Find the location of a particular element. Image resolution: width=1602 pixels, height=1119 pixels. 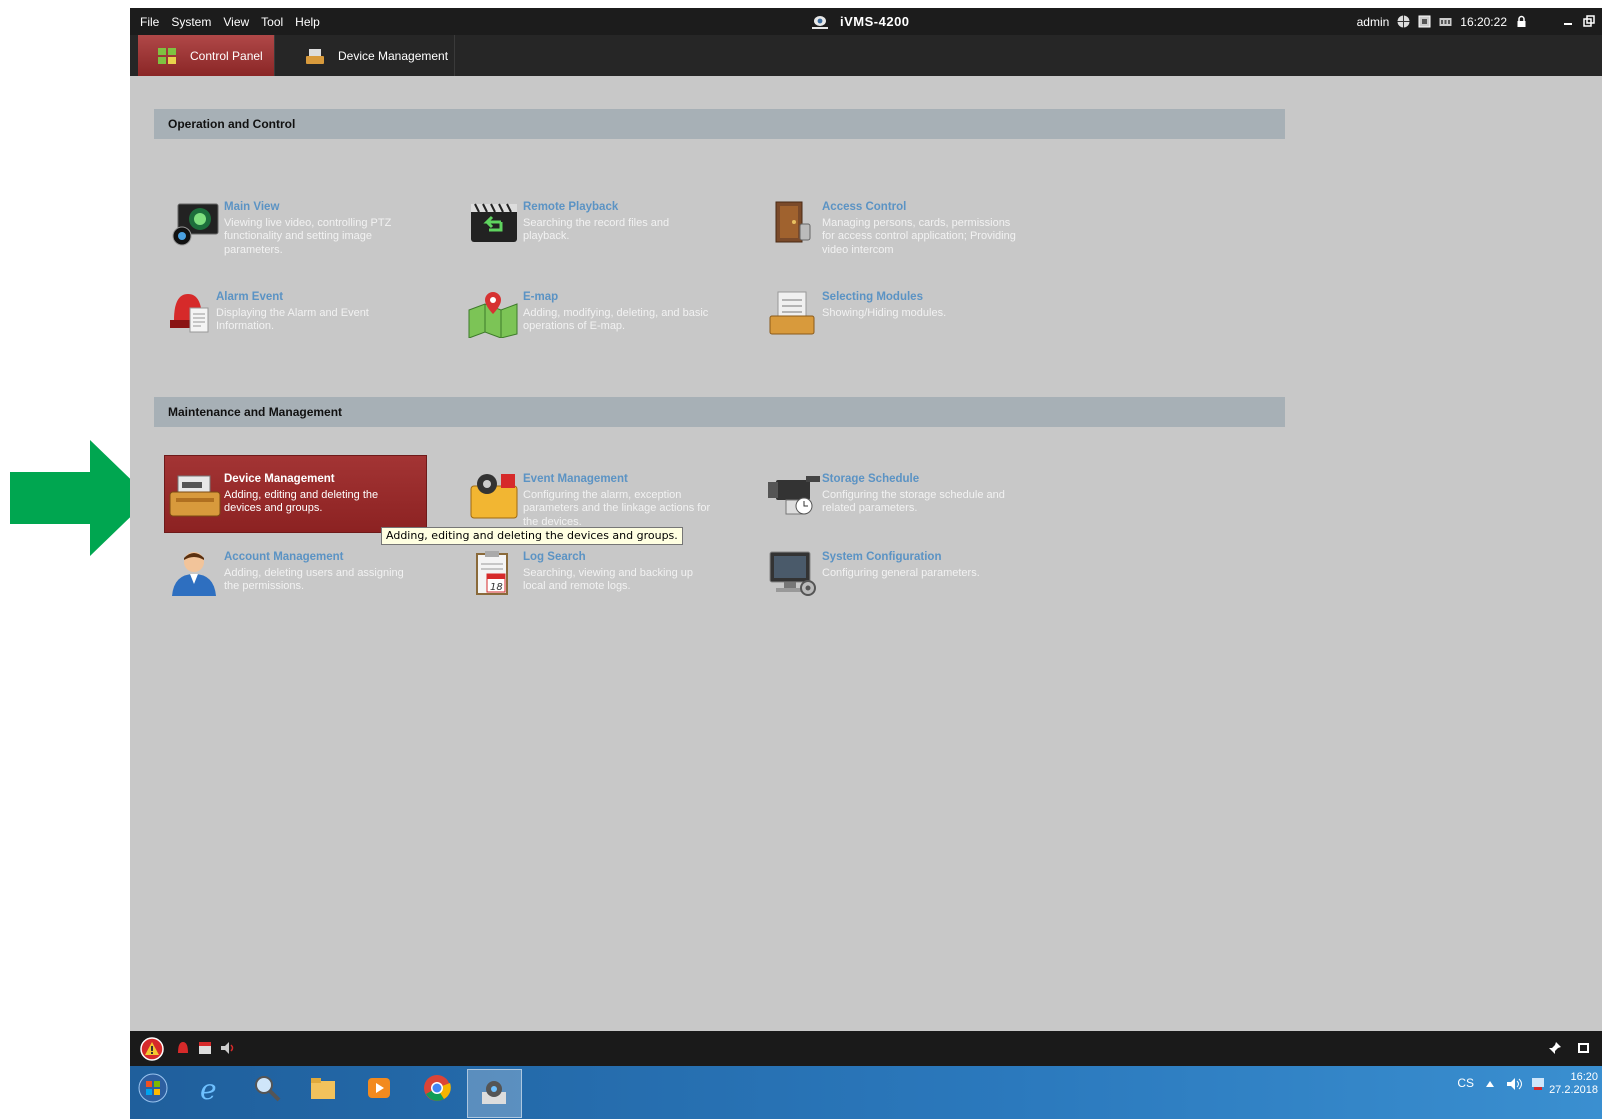

event-management-title: Event Management is located at coordinates (575, 479).